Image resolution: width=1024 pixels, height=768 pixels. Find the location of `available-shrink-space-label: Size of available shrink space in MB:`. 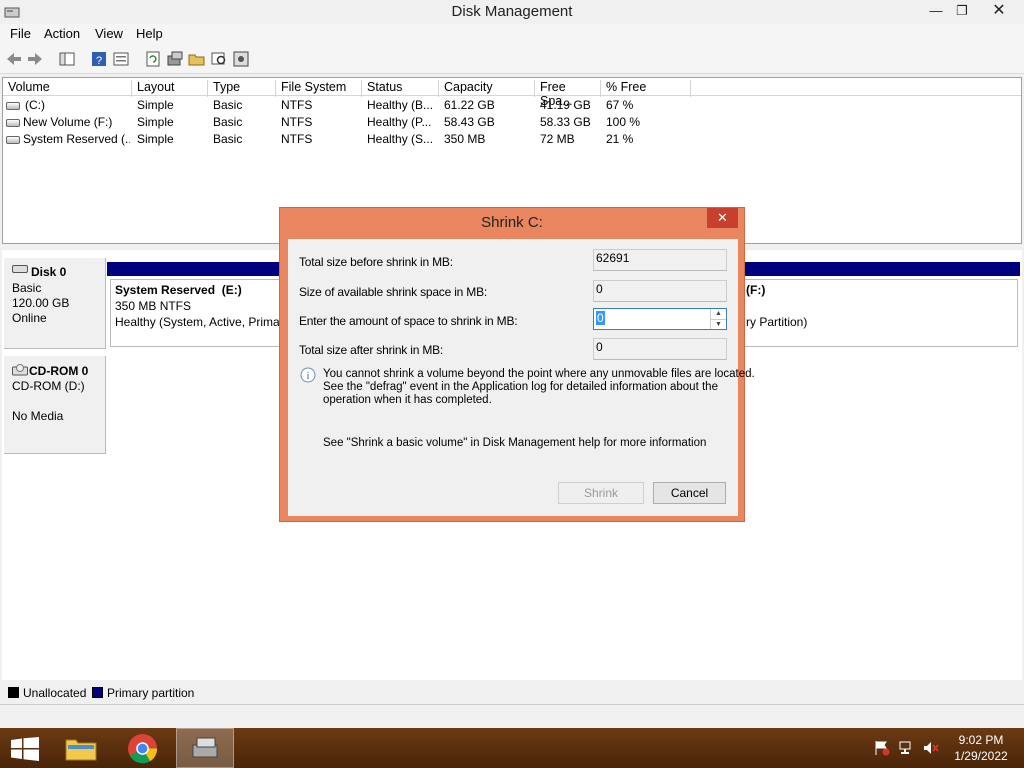

available-shrink-space-label: Size of available shrink space in MB: is located at coordinates (393, 292).